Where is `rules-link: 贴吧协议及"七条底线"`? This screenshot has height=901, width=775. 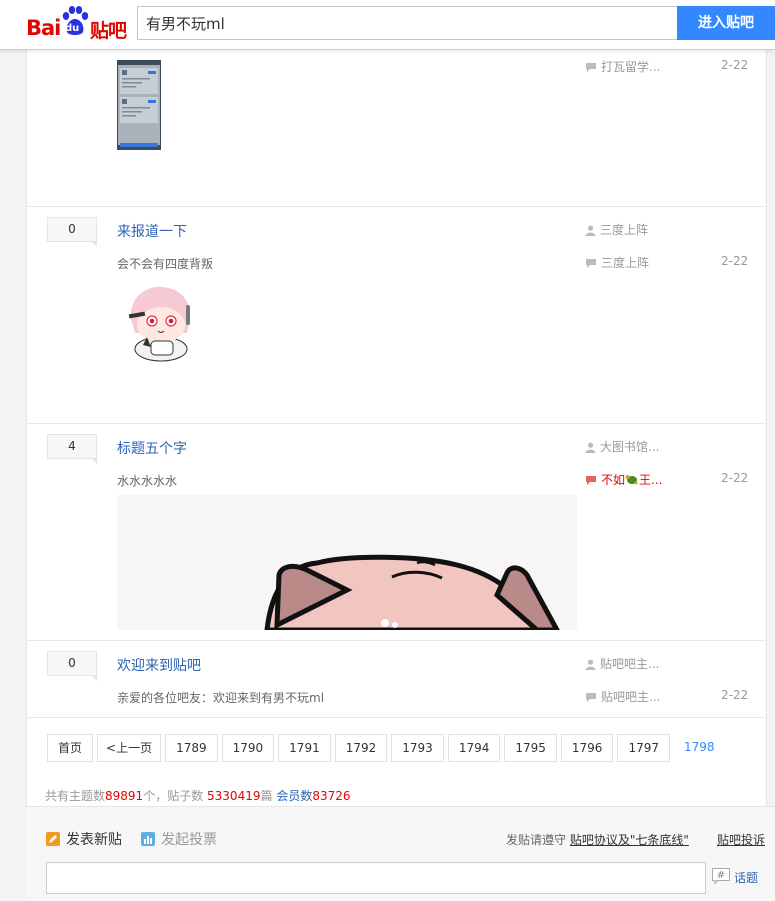 rules-link: 贴吧协议及"七条底线" is located at coordinates (629, 840).